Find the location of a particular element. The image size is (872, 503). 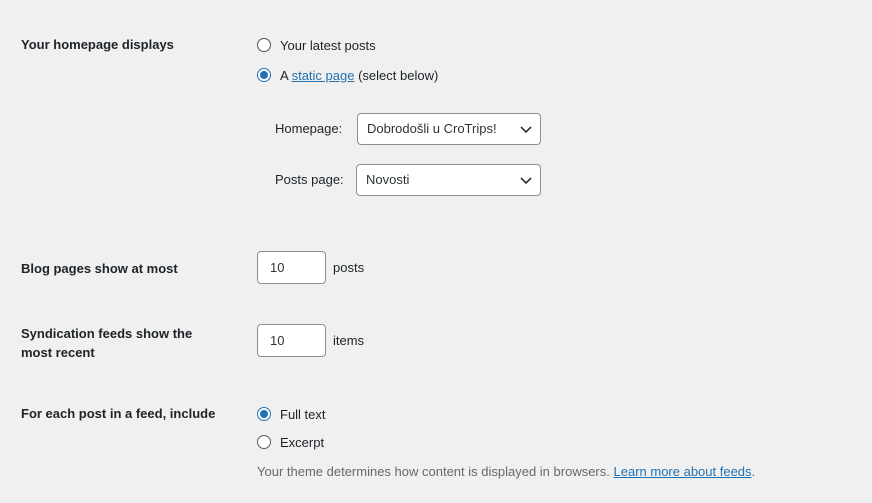

syndication-label-line2: most recent is located at coordinates (58, 352).